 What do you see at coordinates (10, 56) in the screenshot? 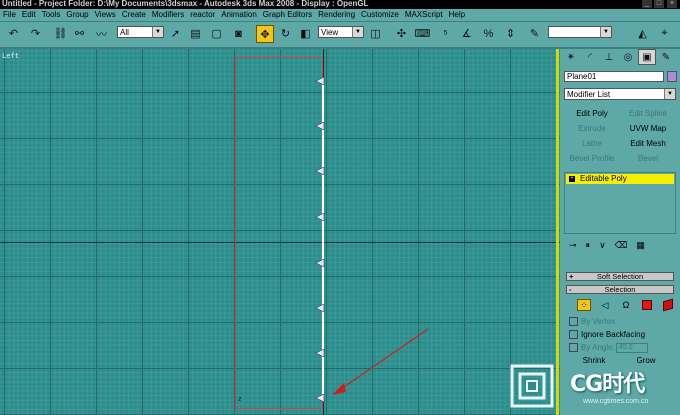
I see `viewport-label: Left` at bounding box center [10, 56].